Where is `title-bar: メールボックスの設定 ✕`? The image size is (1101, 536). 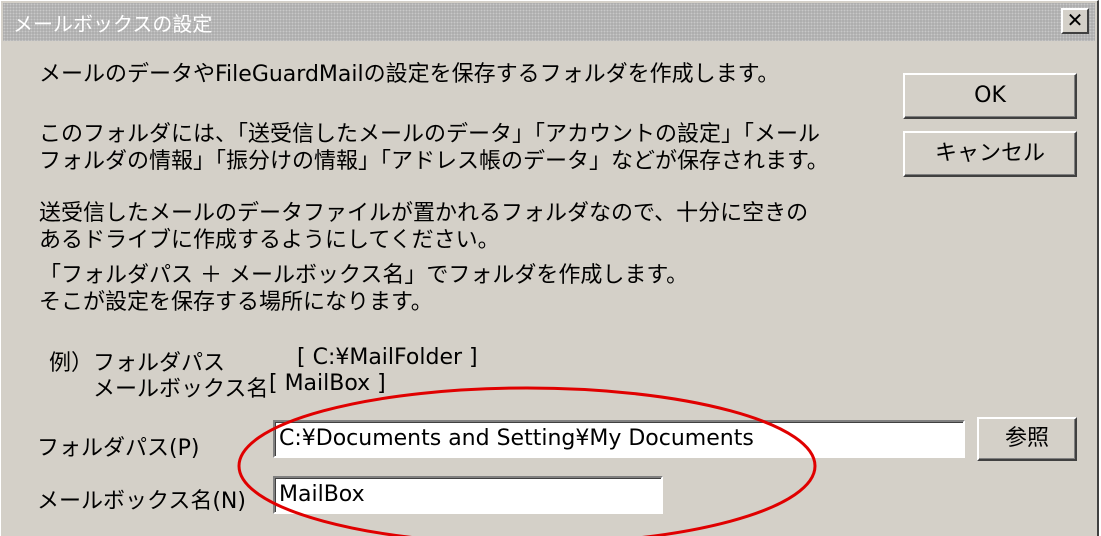
title-bar: メールボックスの設定 ✕ is located at coordinates (549, 22).